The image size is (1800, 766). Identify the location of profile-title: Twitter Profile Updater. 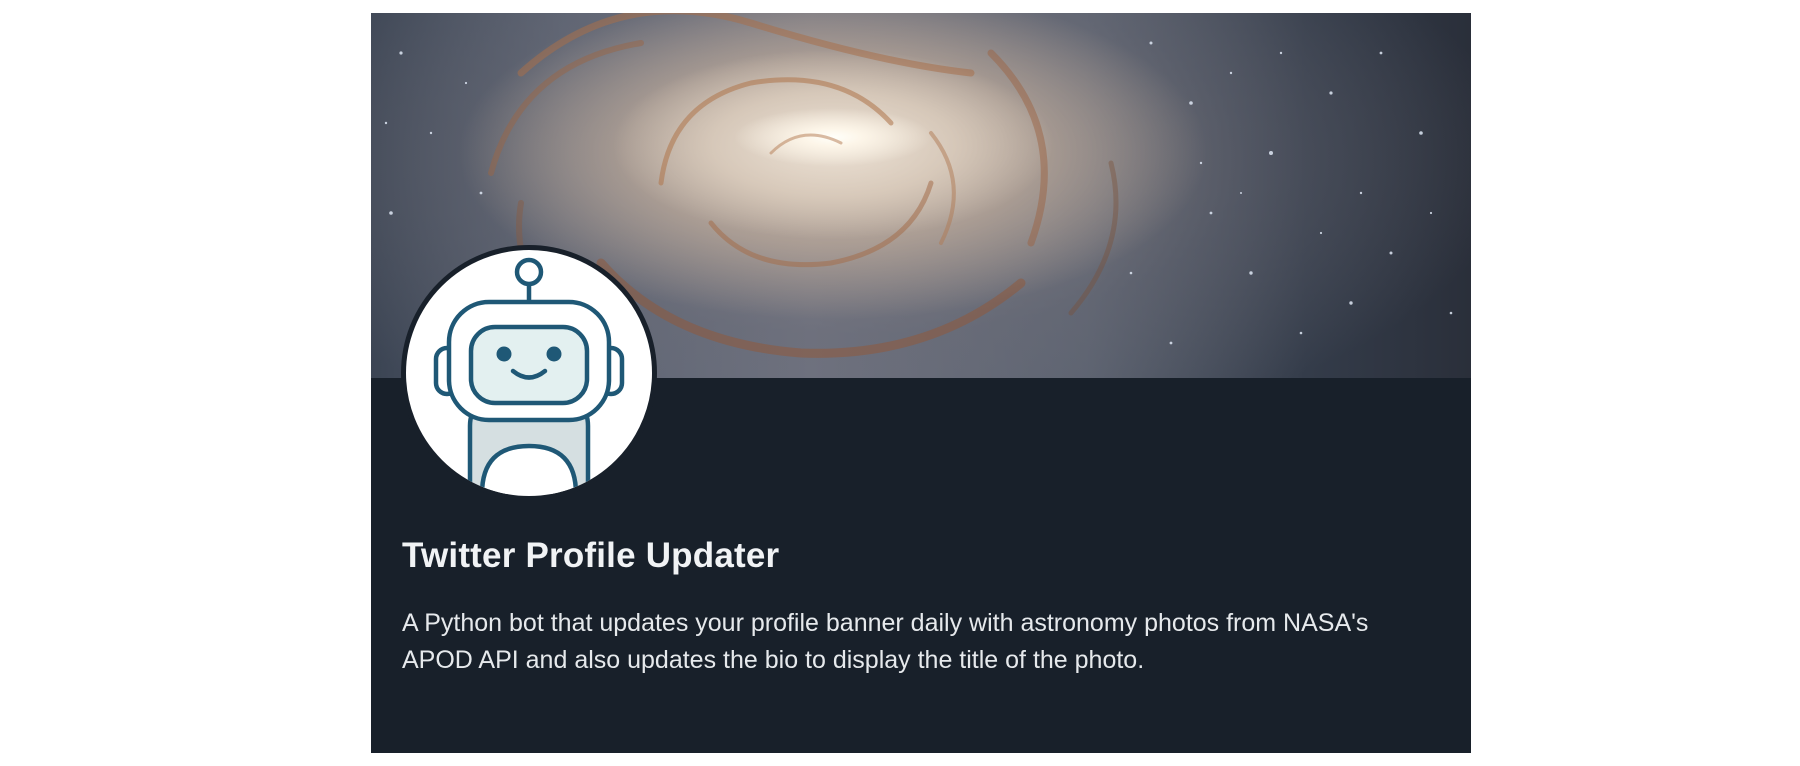
(591, 555).